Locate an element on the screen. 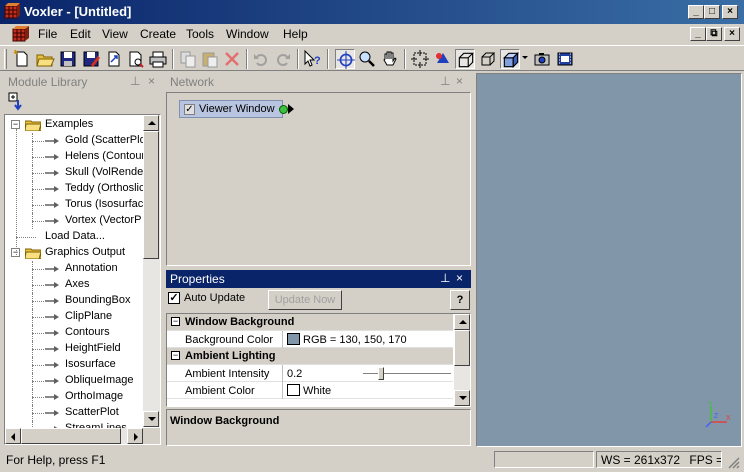 Image resolution: width=744 pixels, height=472 pixels. tree-item: Vortex (VectorP is located at coordinates (74, 221).